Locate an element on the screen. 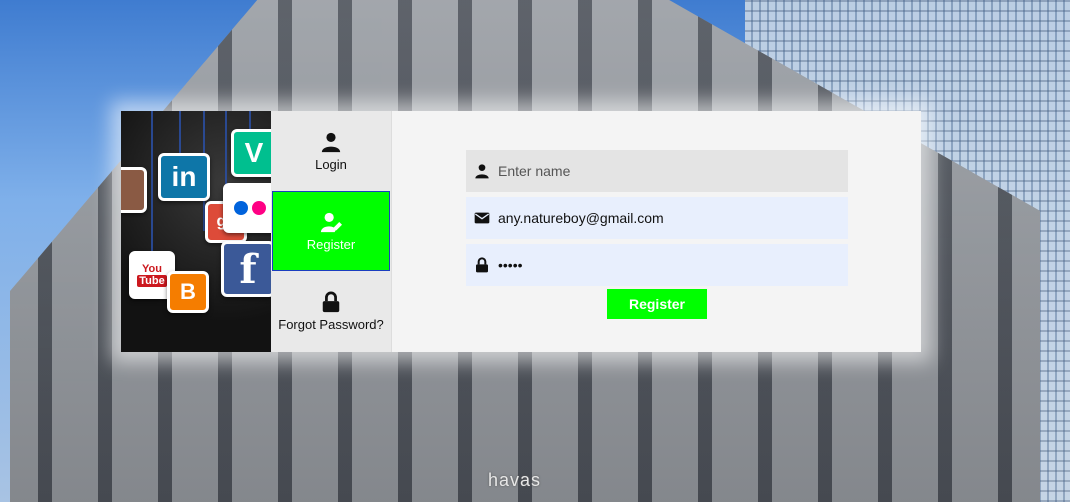 The image size is (1070, 502). password-field is located at coordinates (657, 265).